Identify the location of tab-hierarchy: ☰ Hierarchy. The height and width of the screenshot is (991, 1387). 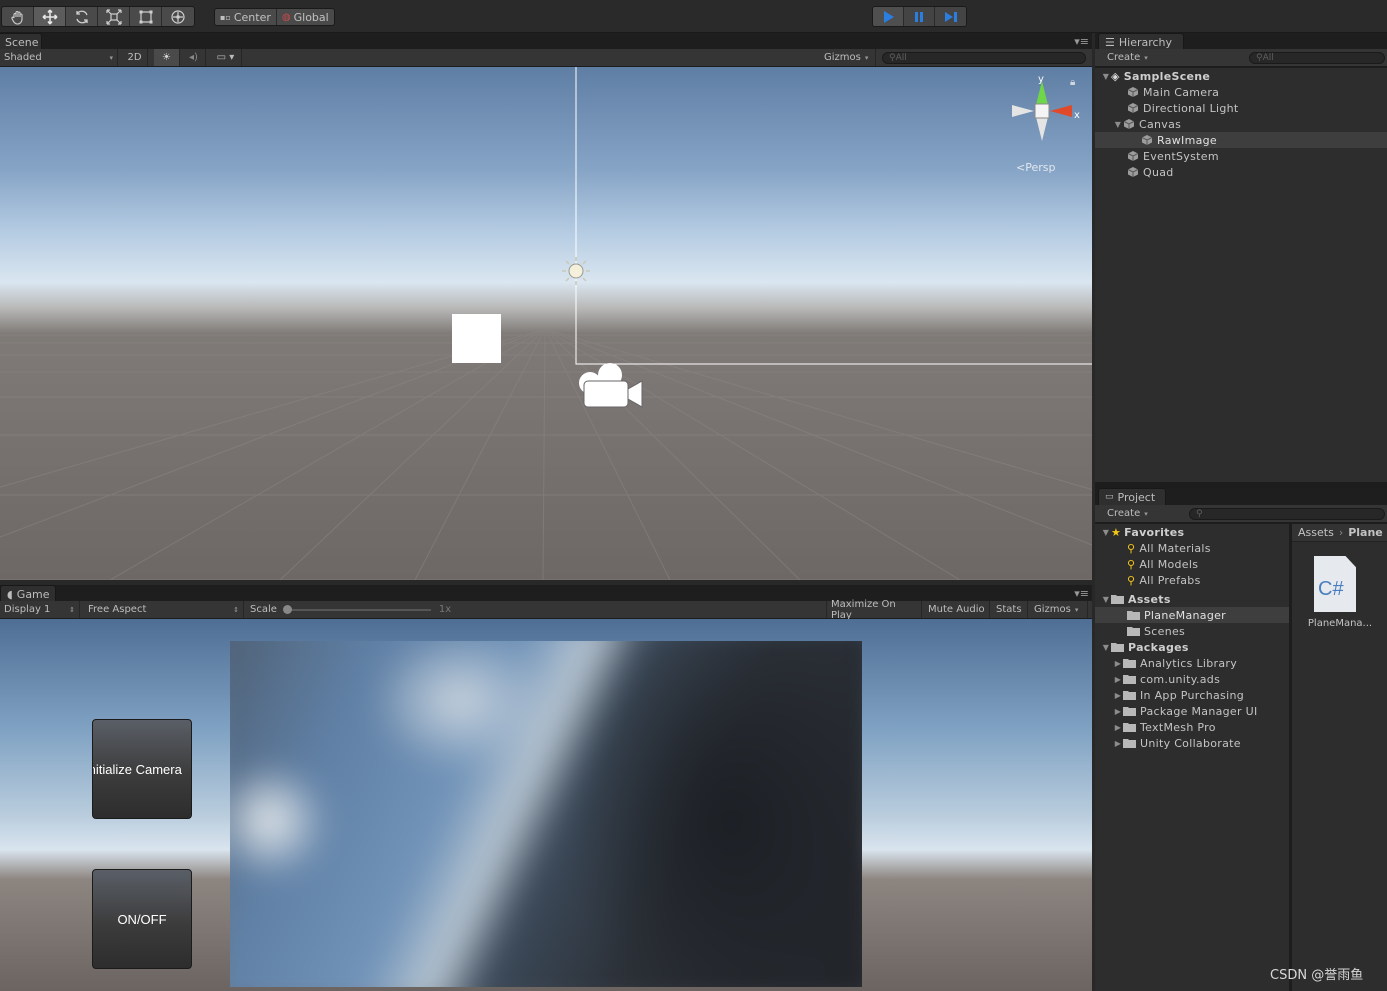
(1141, 41).